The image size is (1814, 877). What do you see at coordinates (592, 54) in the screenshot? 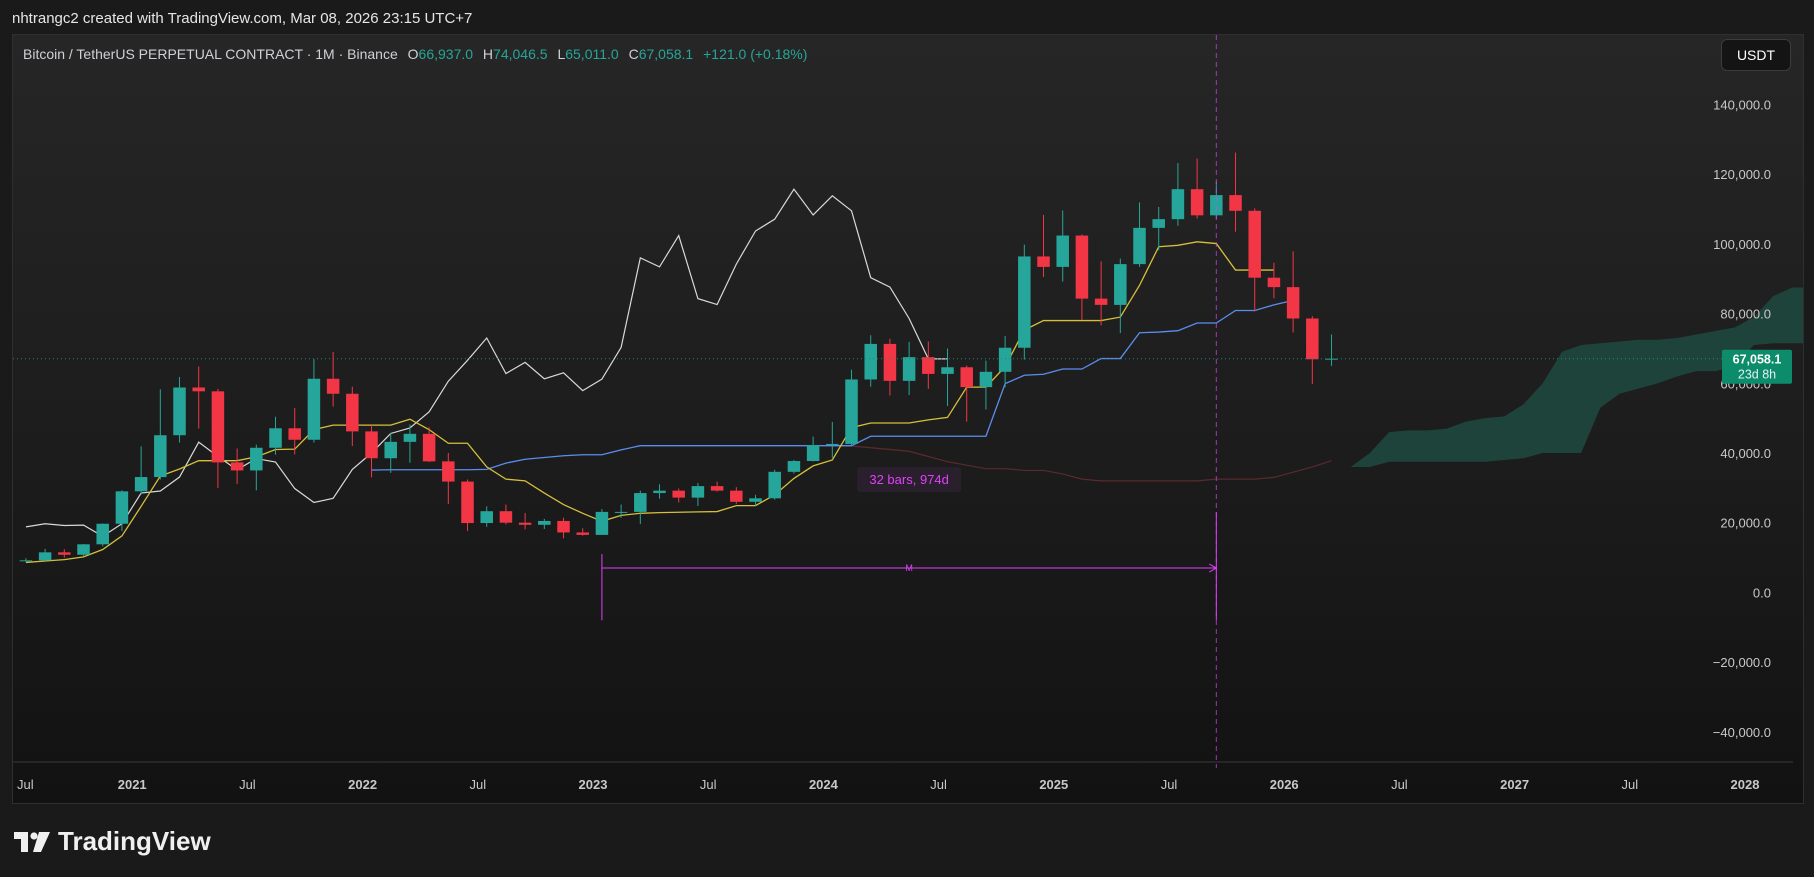
I see `low-value: 65,011.0` at bounding box center [592, 54].